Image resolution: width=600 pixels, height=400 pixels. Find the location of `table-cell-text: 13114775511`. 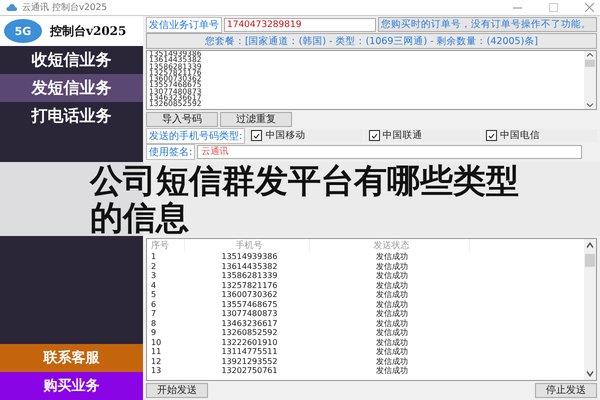

table-cell-text: 13114775511 is located at coordinates (249, 351).